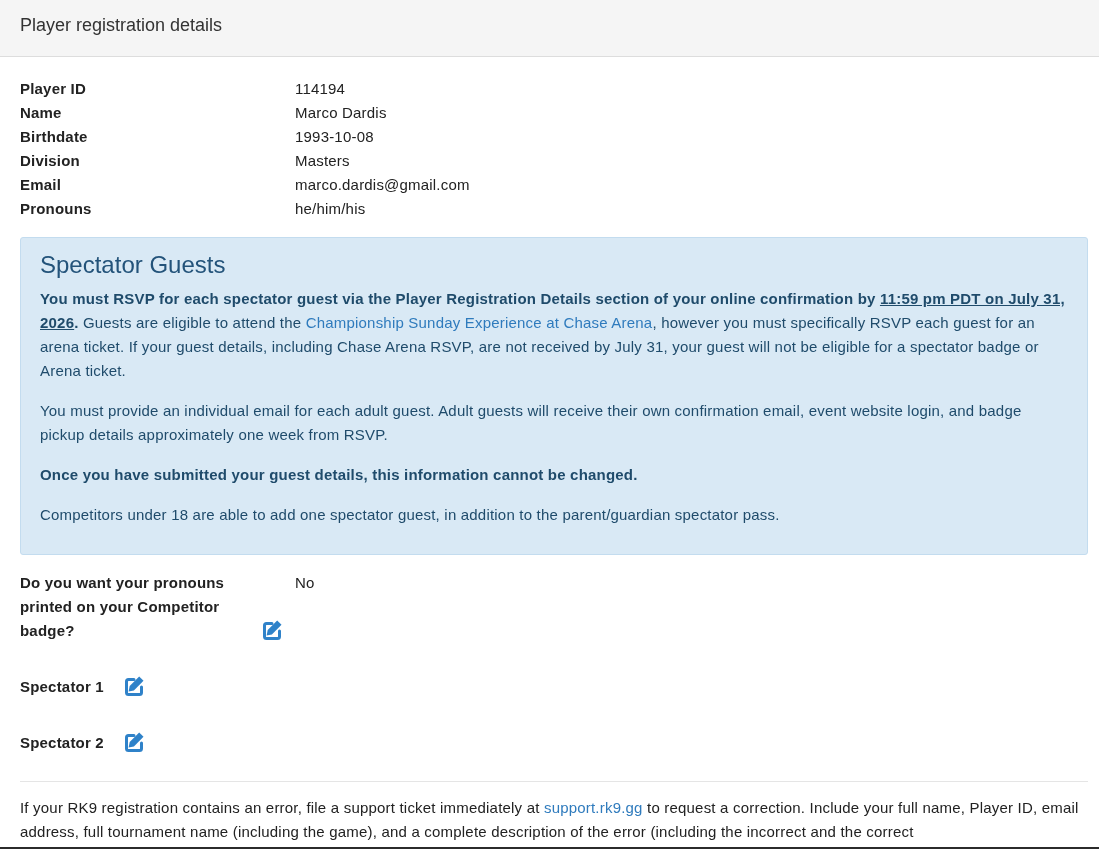 The width and height of the screenshot is (1099, 849). What do you see at coordinates (593, 807) in the screenshot?
I see `text-link: support.rk9.gg` at bounding box center [593, 807].